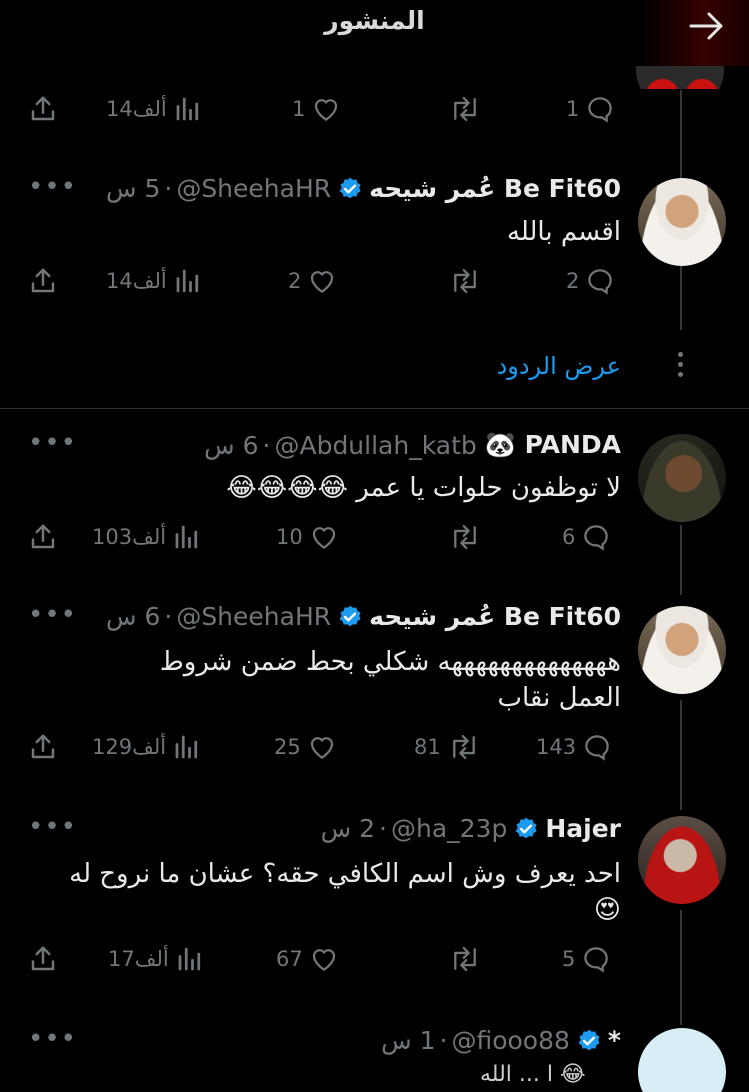  What do you see at coordinates (510, 1040) in the screenshot?
I see `handle: @fiooo88` at bounding box center [510, 1040].